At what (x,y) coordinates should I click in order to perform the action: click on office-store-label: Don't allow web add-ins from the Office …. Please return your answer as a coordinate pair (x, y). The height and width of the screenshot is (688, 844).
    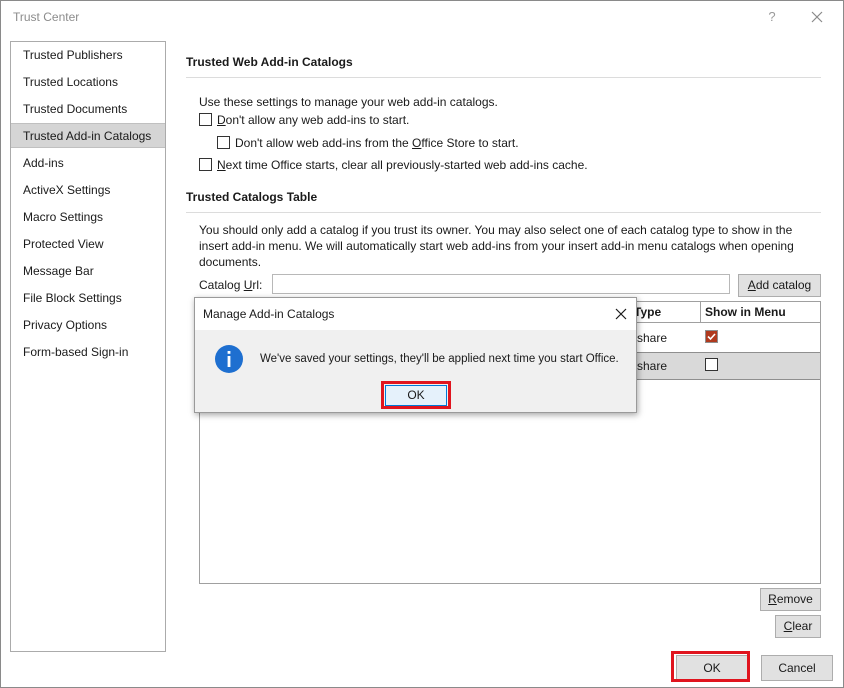
    Looking at the image, I should click on (377, 143).